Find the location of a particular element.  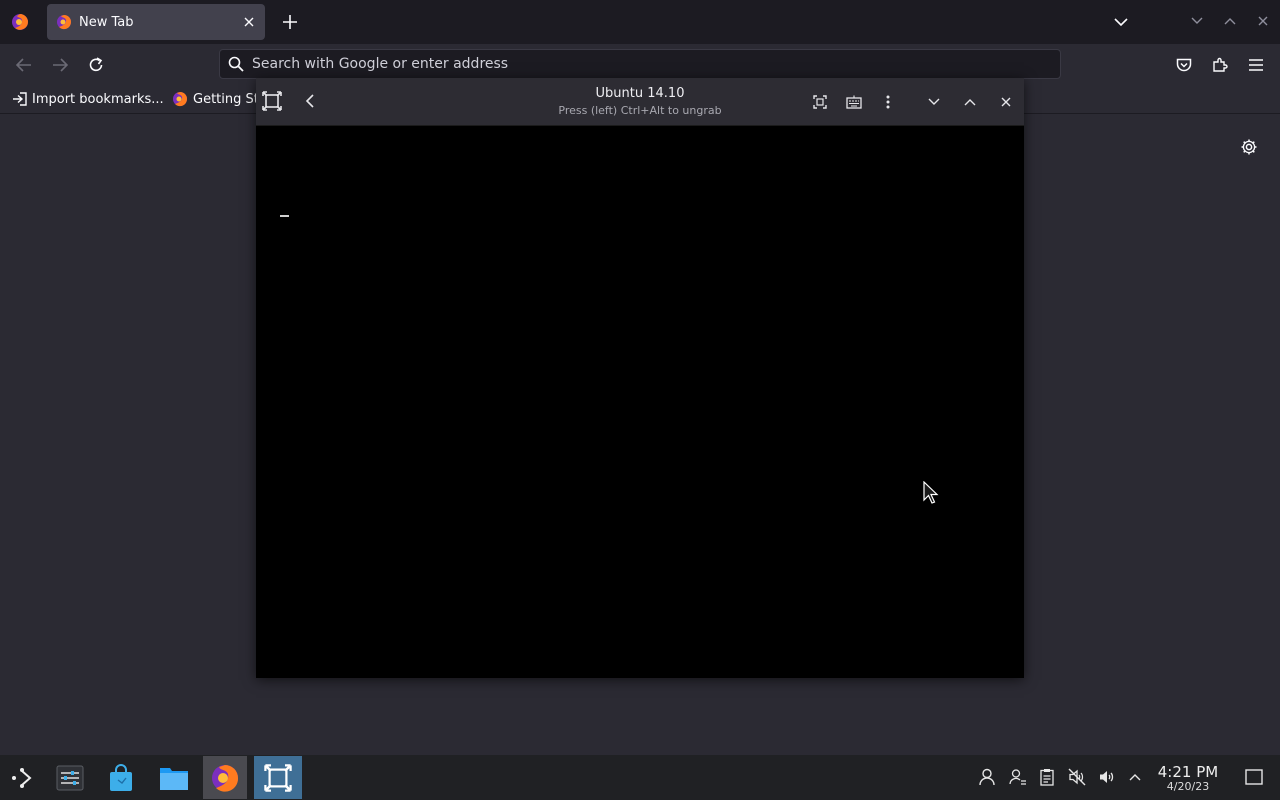

launcher-icon is located at coordinates (22, 777).